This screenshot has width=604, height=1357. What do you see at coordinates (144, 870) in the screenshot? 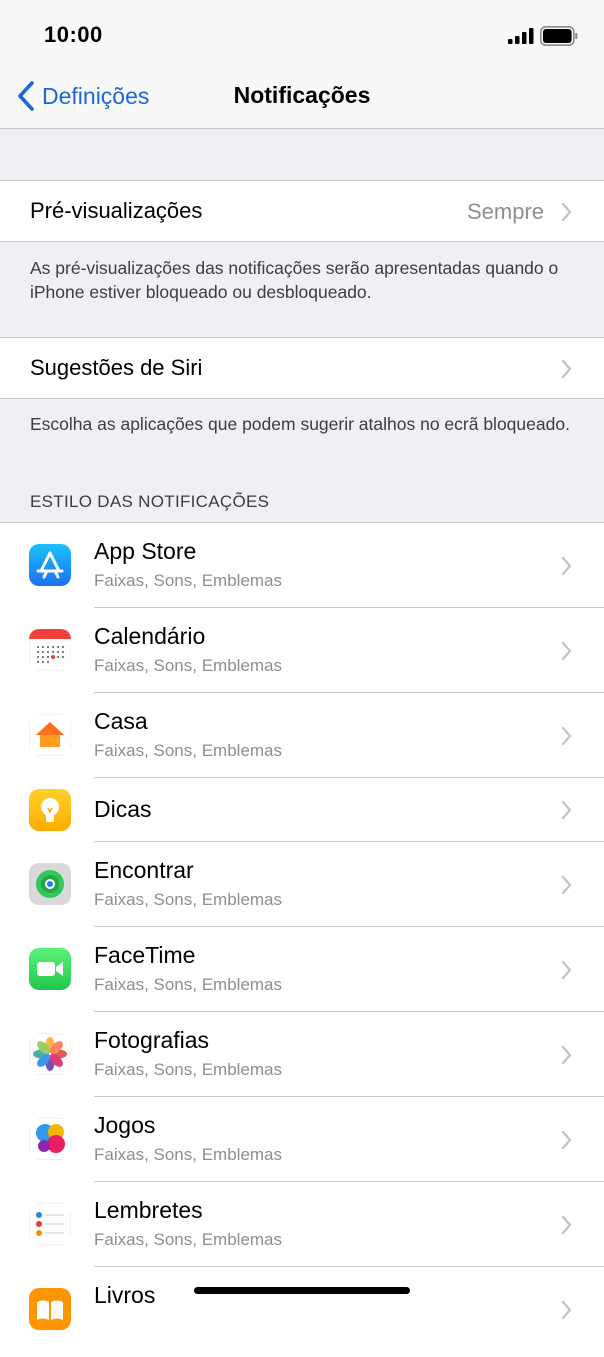
I see `app-name: Encontrar` at bounding box center [144, 870].